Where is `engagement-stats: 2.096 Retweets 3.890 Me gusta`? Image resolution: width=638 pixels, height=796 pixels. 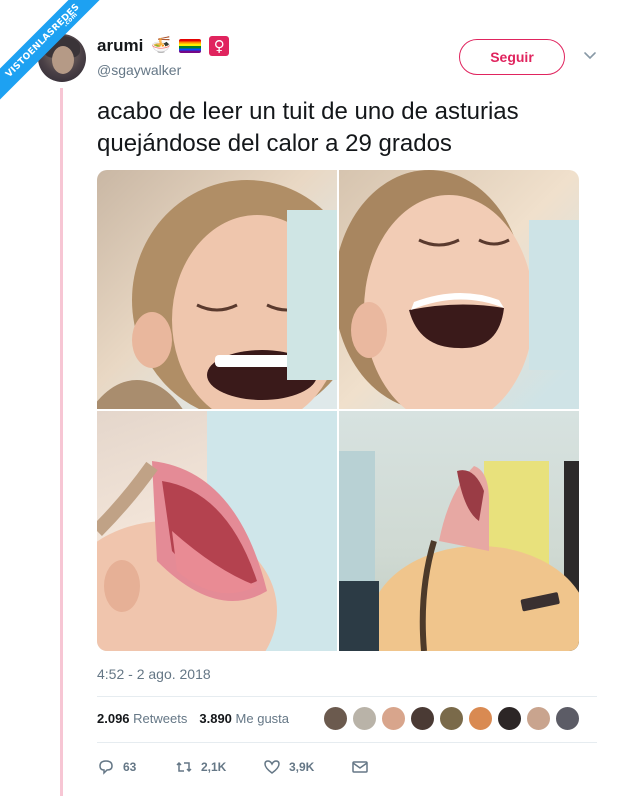 engagement-stats: 2.096 Retweets 3.890 Me gusta is located at coordinates (193, 718).